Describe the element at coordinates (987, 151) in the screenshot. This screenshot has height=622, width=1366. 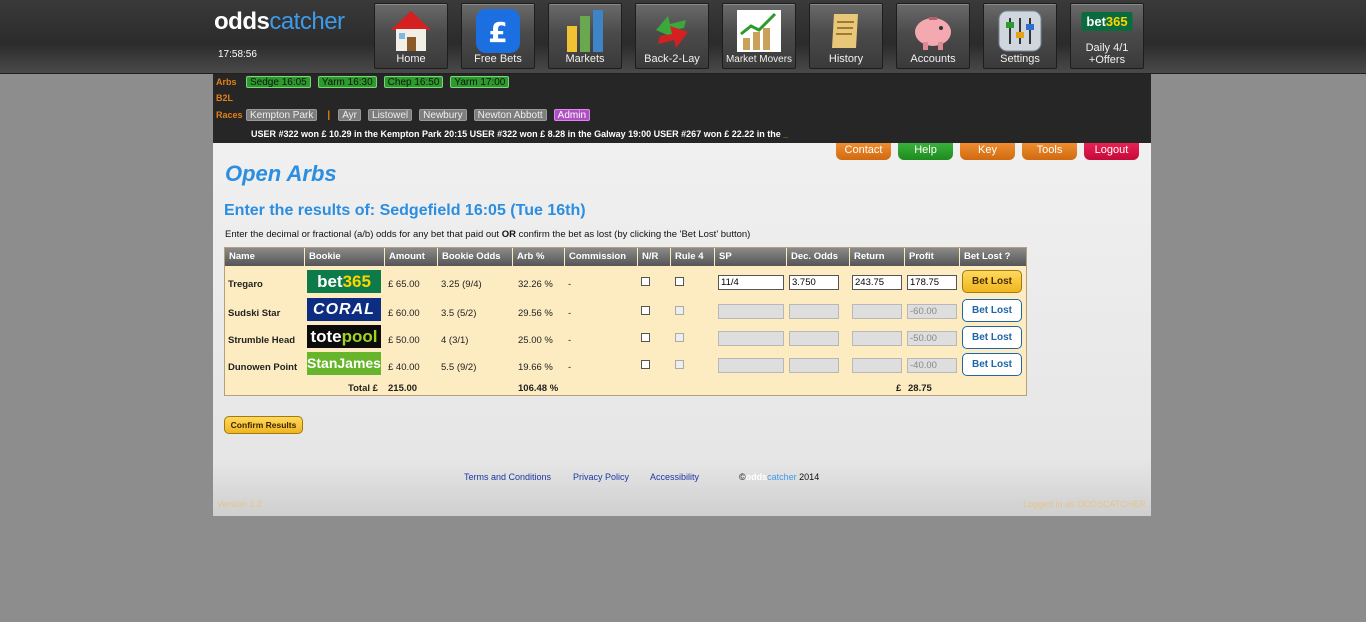
I see `tab-key: Key` at that location.